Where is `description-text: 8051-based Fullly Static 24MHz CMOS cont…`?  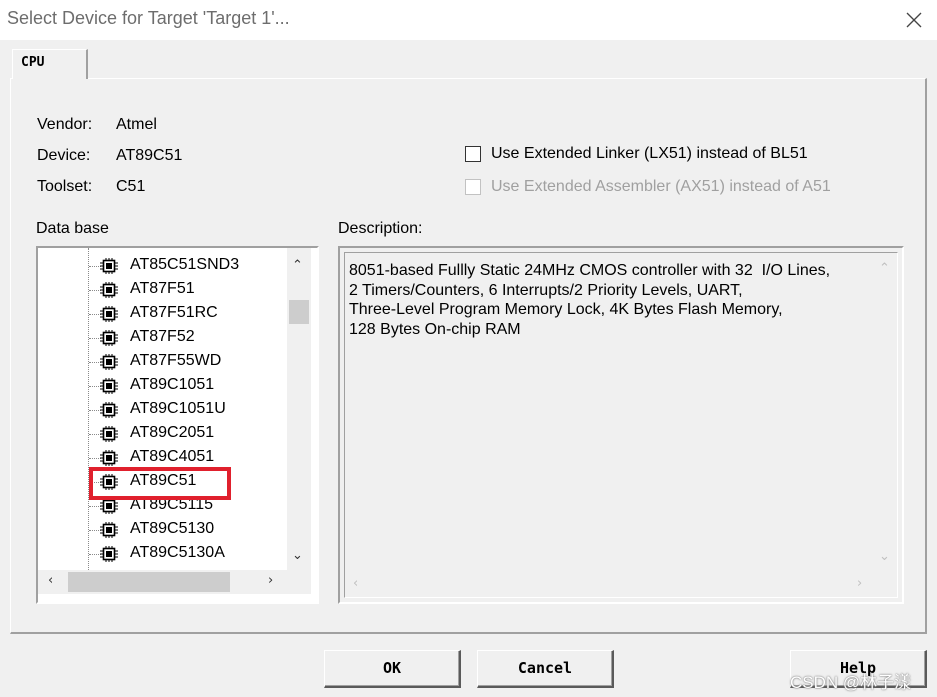 description-text: 8051-based Fullly Static 24MHz CMOS cont… is located at coordinates (590, 300).